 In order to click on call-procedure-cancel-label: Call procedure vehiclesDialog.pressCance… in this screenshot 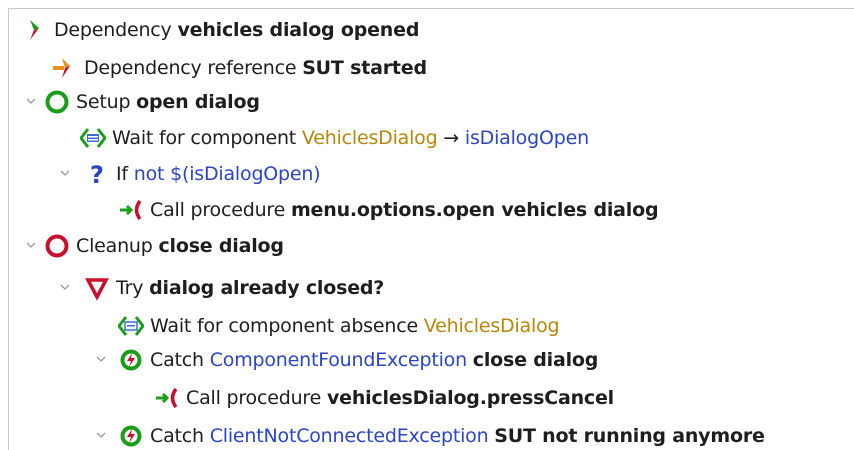, I will do `click(400, 397)`.